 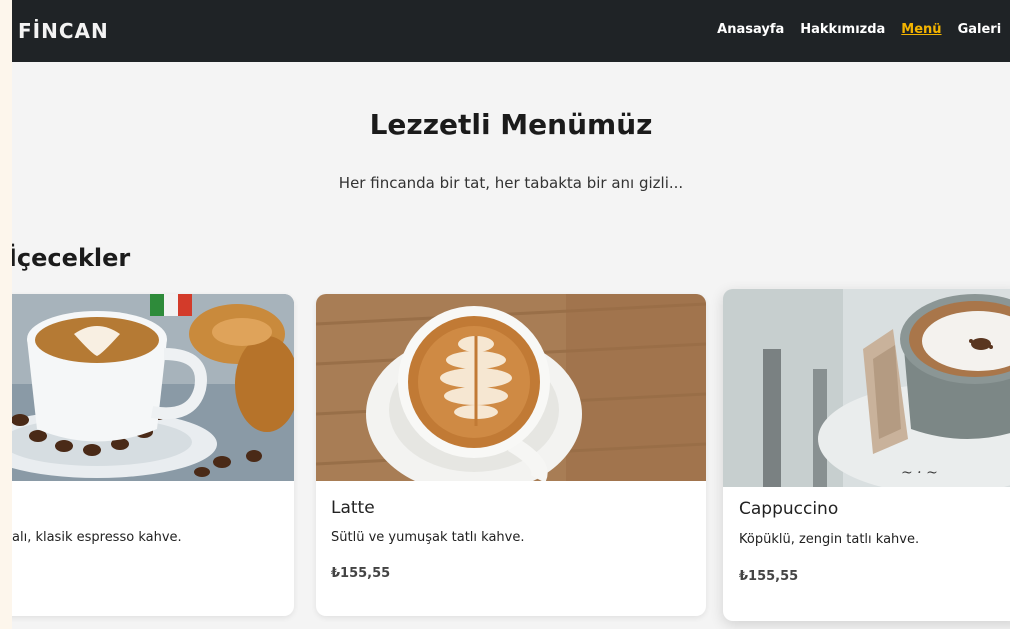 I want to click on latte-image, so click(x=511, y=387).